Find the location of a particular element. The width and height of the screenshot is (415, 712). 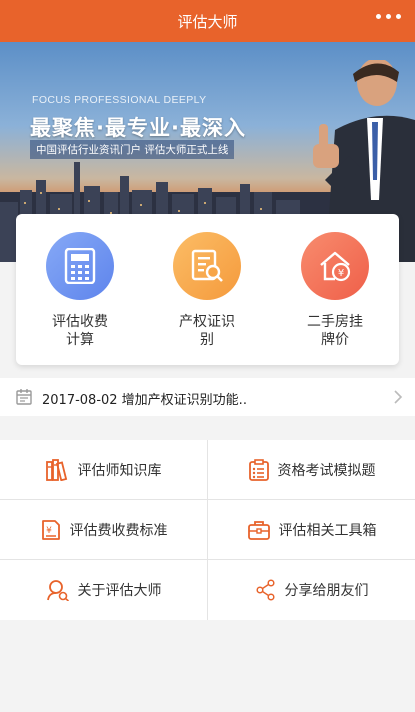

menu-item-label: 关于评估大师 is located at coordinates (119, 590).